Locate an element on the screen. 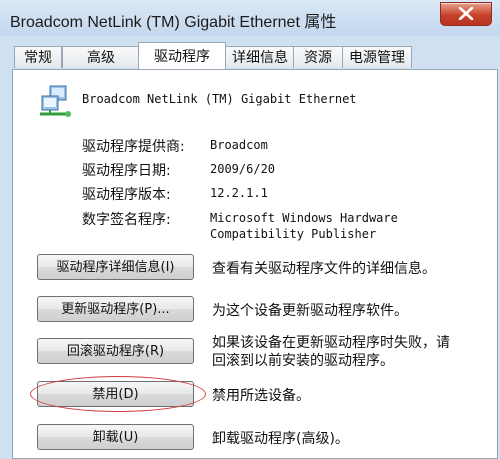  signer-value-line2: Compatibility Publisher is located at coordinates (293, 234).